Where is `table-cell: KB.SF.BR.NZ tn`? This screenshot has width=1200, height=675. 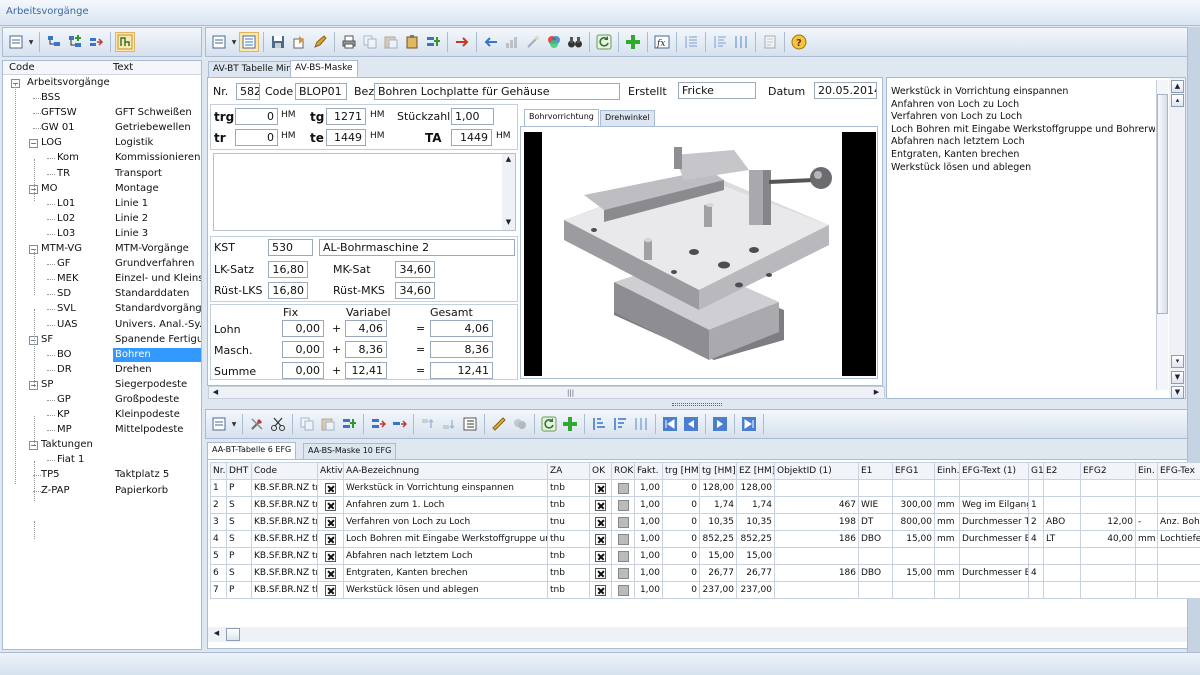
table-cell: KB.SF.BR.NZ tn is located at coordinates (284, 573).